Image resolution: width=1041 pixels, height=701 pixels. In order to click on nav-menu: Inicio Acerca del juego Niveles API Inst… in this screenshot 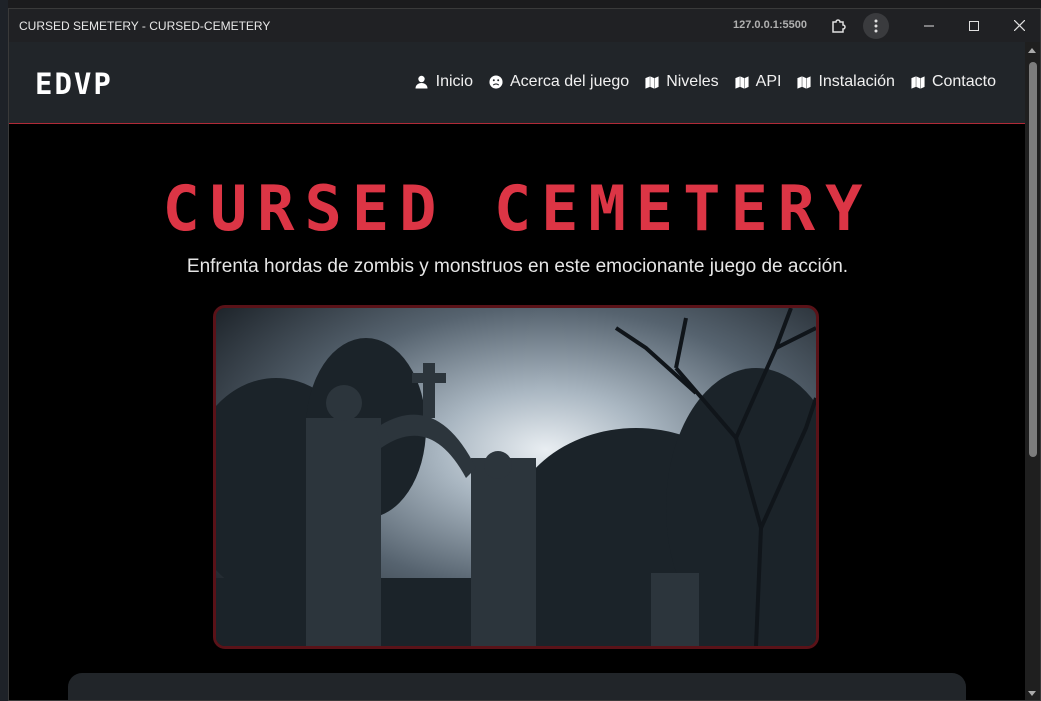, I will do `click(705, 82)`.